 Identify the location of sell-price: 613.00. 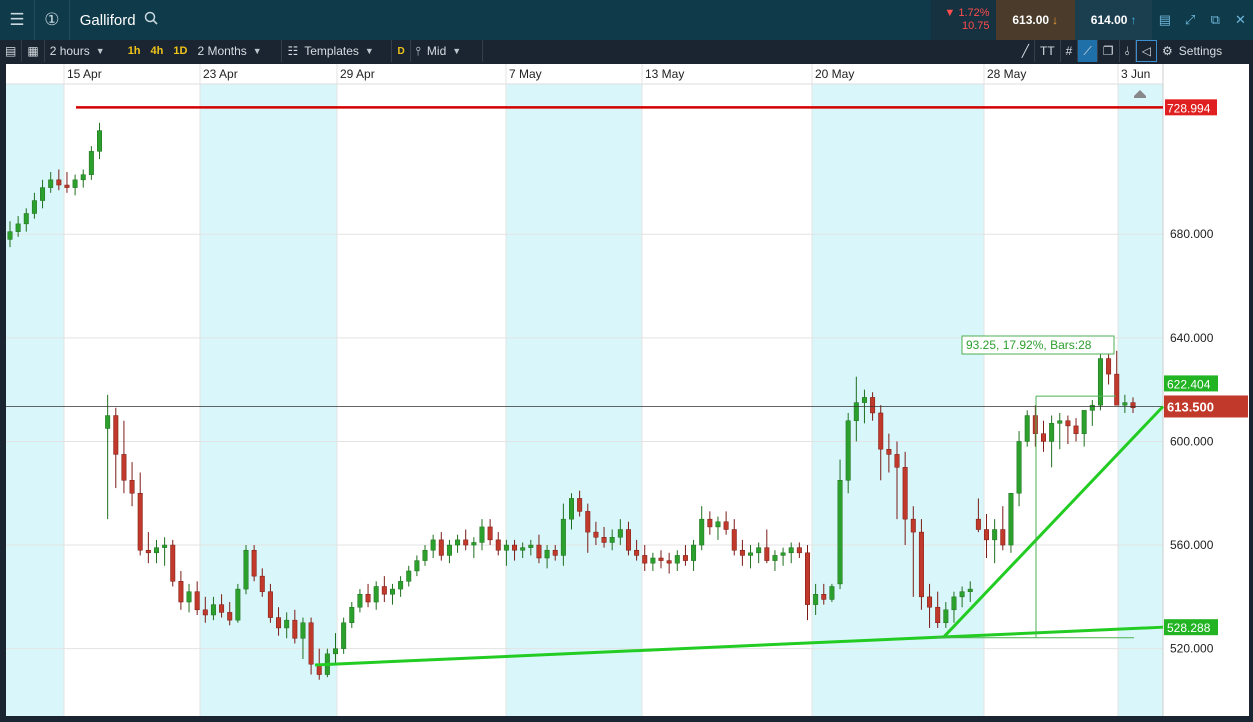
(1031, 20).